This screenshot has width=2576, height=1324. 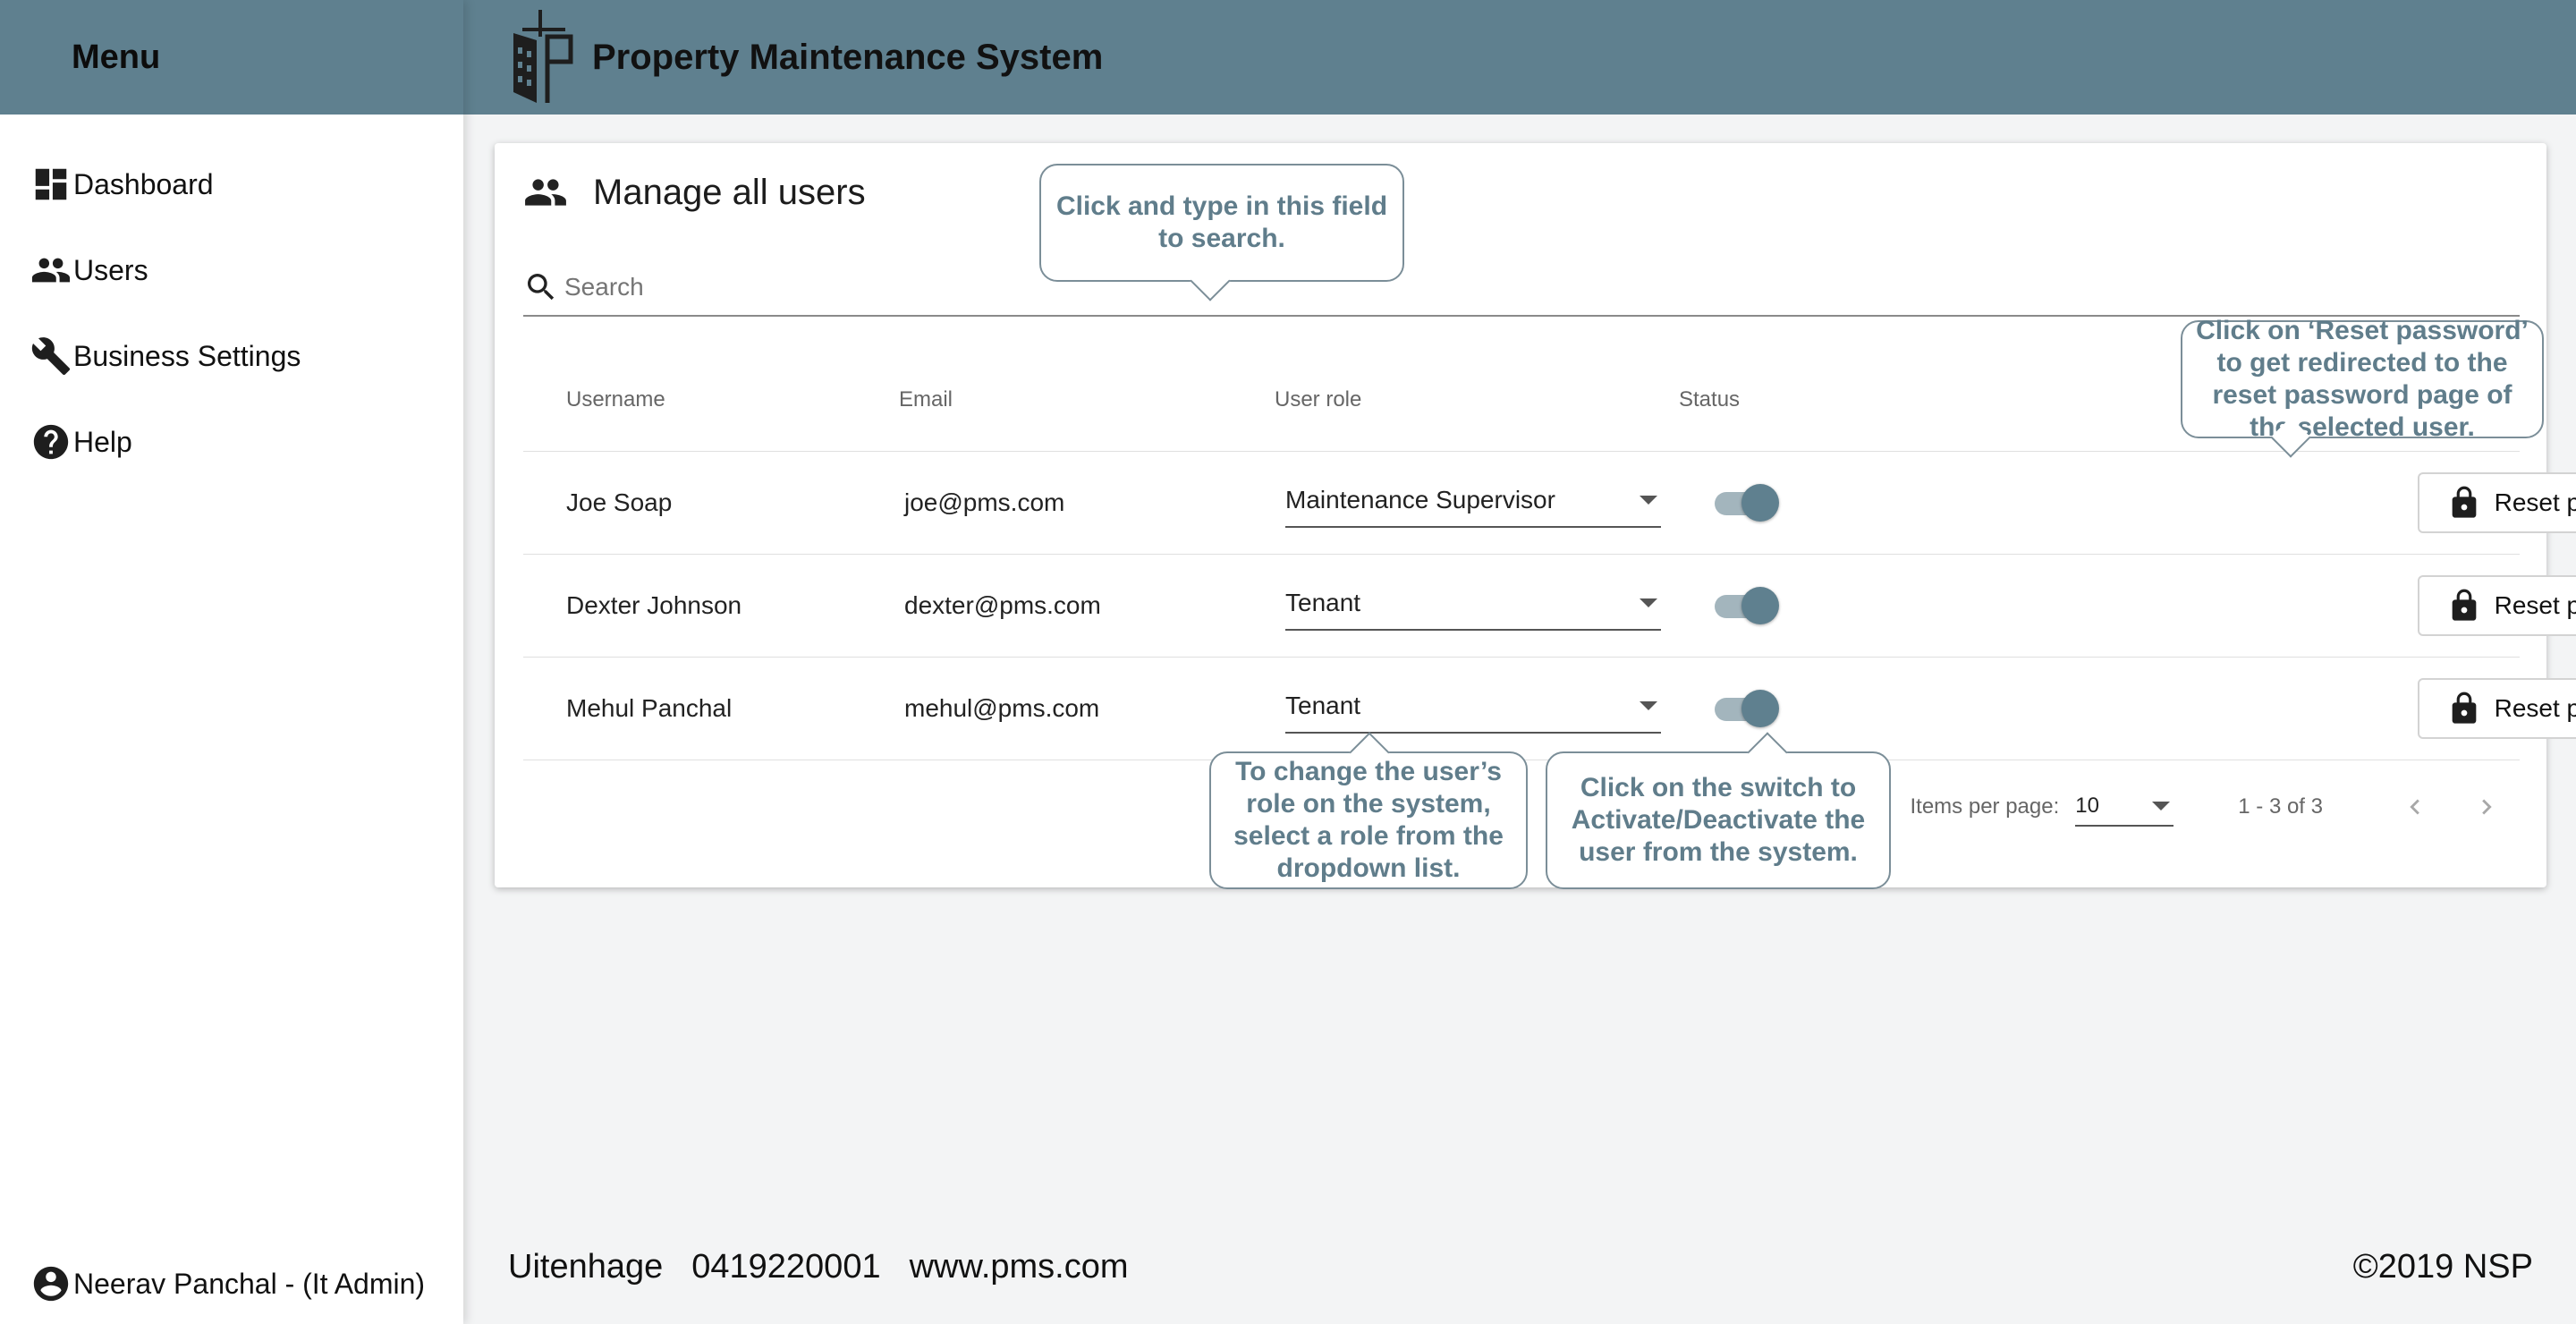 I want to click on account-circle-icon, so click(x=51, y=1284).